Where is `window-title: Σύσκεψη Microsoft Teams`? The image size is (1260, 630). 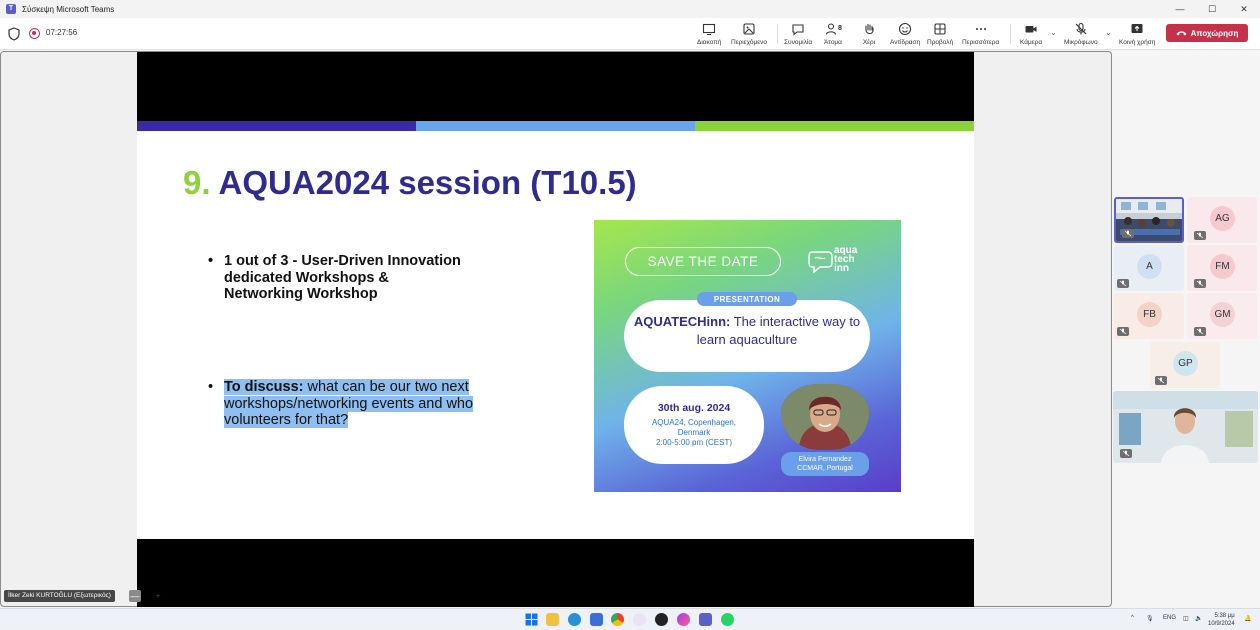
window-title: Σύσκεψη Microsoft Teams is located at coordinates (68, 9).